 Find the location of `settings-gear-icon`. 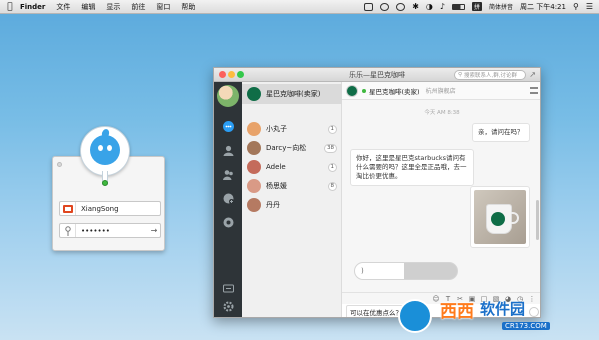

settings-gear-icon is located at coordinates (228, 306).